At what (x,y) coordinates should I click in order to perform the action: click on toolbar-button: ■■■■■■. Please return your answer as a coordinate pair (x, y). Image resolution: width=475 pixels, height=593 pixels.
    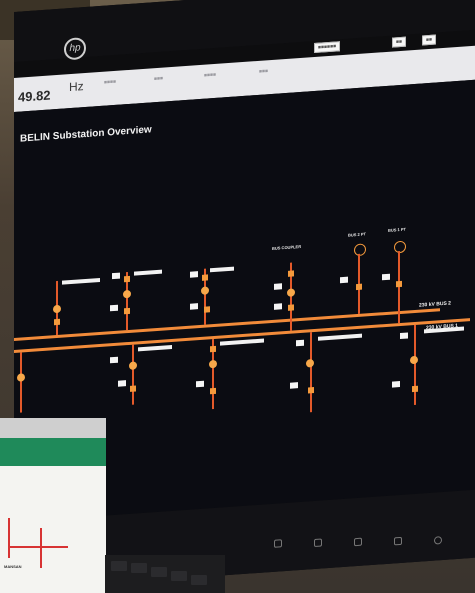
    Looking at the image, I should click on (327, 47).